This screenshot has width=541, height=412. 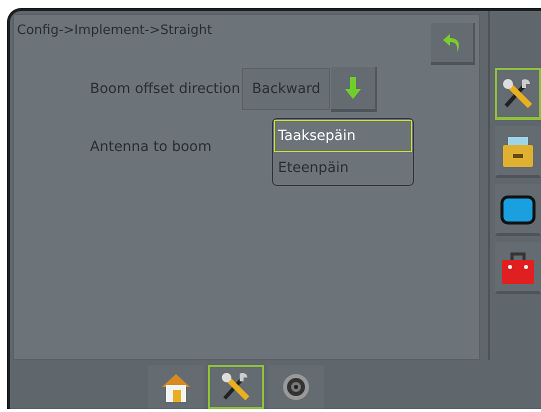 I want to click on home-icon, so click(x=176, y=387).